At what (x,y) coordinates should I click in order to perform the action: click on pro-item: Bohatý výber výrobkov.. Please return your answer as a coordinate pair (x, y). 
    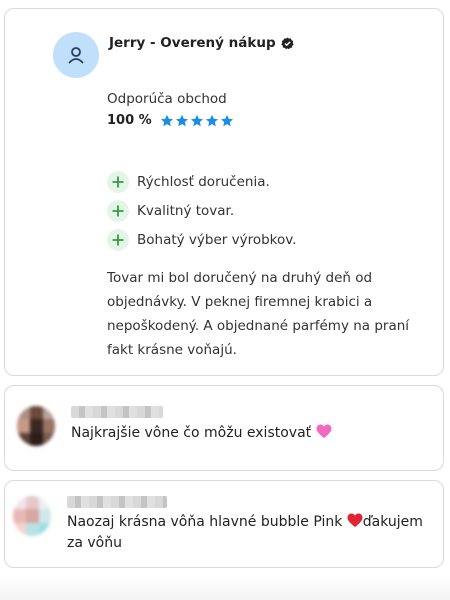
    Looking at the image, I should click on (202, 239).